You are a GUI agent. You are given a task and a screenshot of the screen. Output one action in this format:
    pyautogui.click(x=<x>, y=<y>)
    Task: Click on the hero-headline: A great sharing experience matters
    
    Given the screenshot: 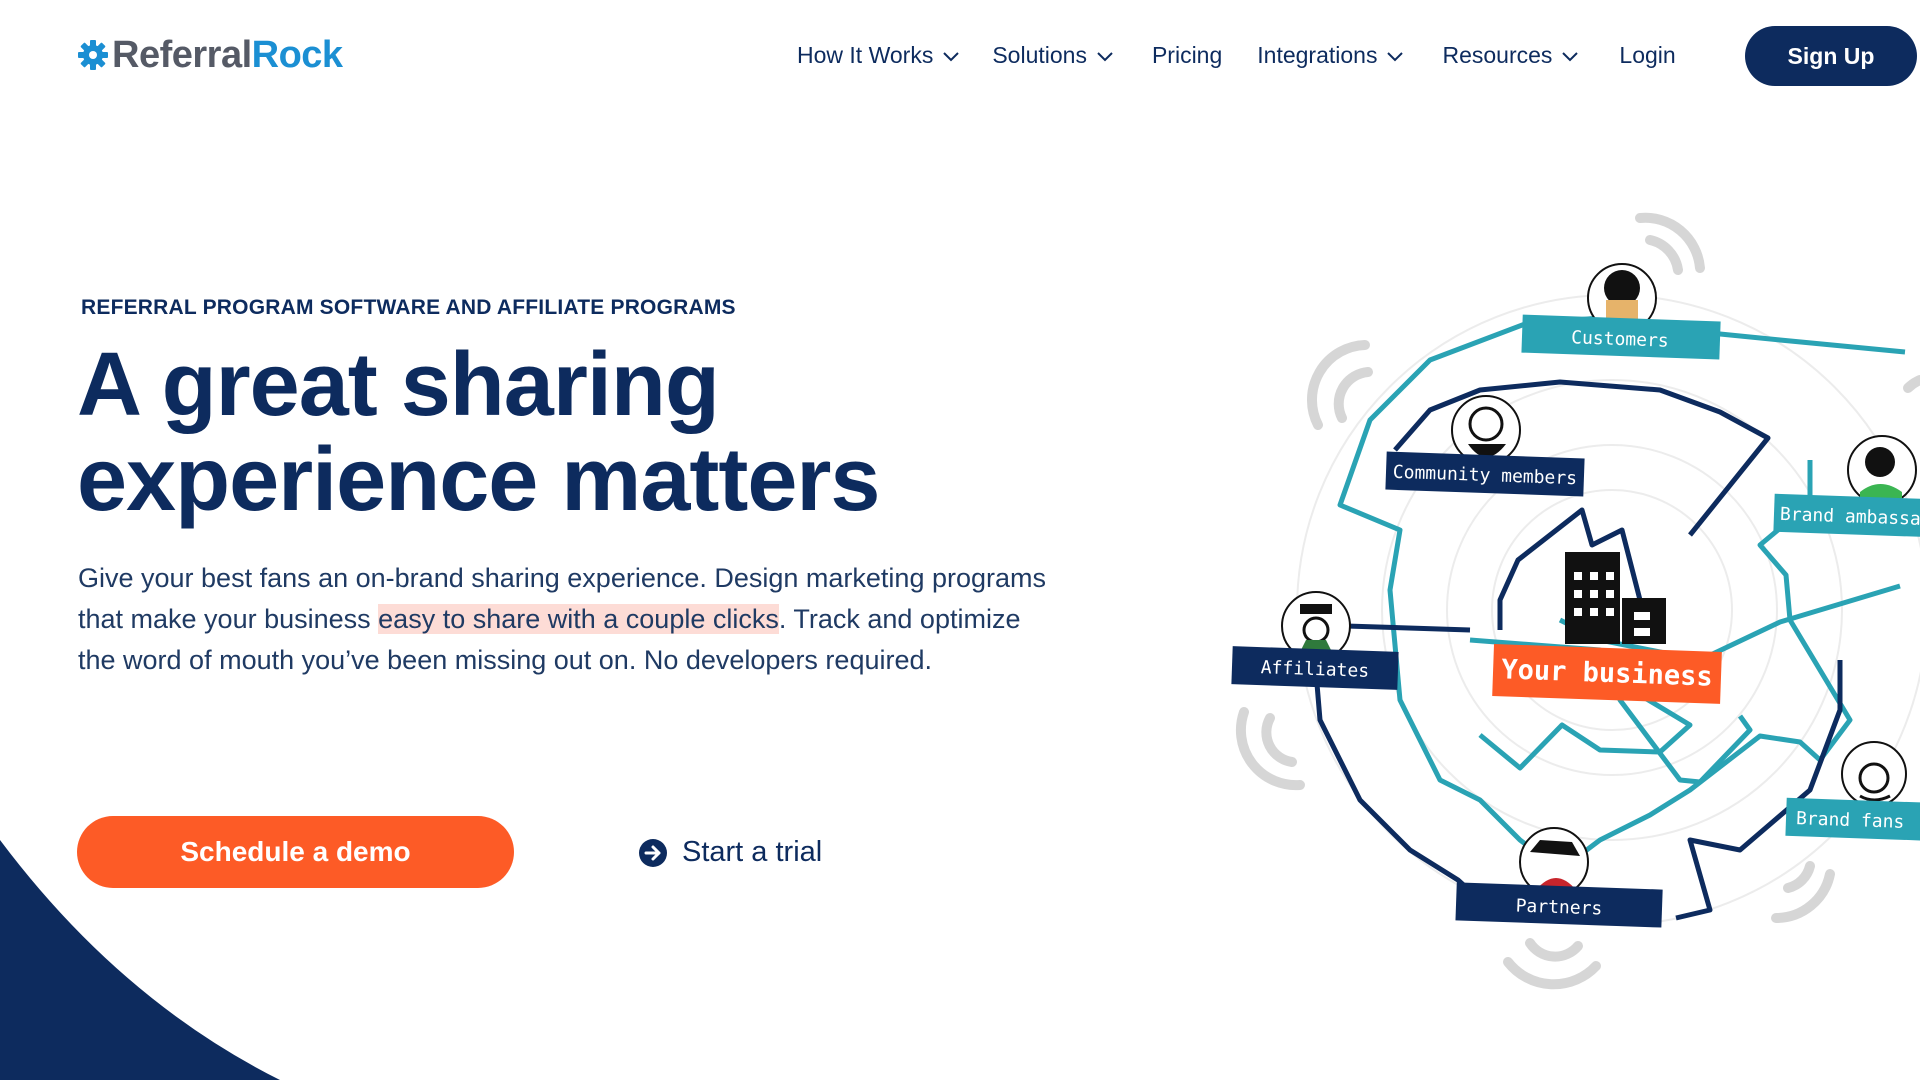 What is the action you would take?
    pyautogui.click(x=557, y=433)
    